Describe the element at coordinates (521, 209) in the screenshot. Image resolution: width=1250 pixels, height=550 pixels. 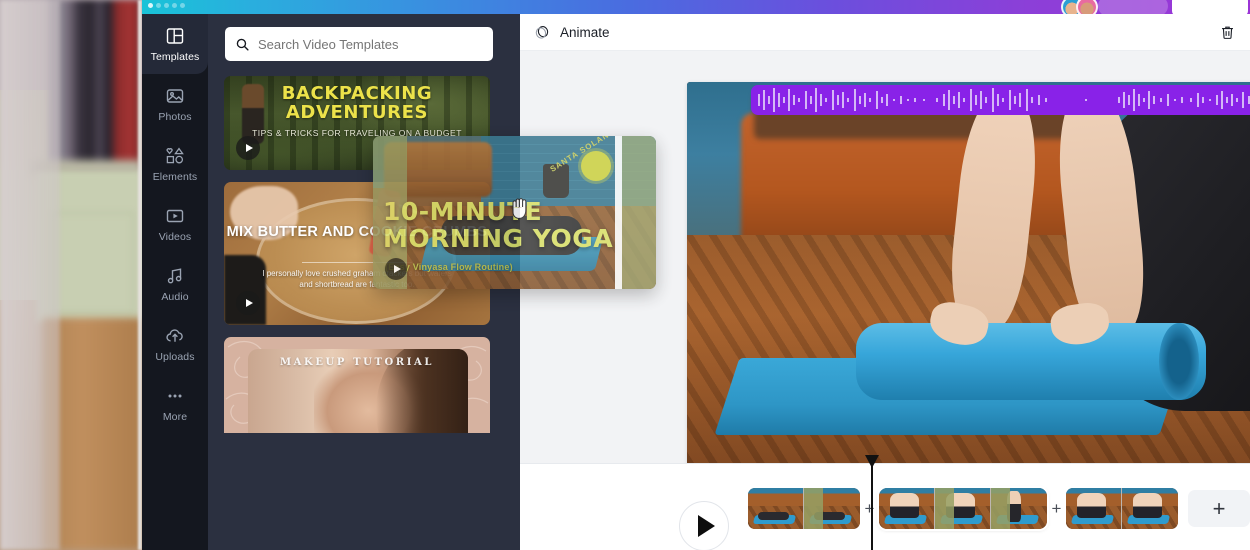
I see `grab-hand-cursor` at that location.